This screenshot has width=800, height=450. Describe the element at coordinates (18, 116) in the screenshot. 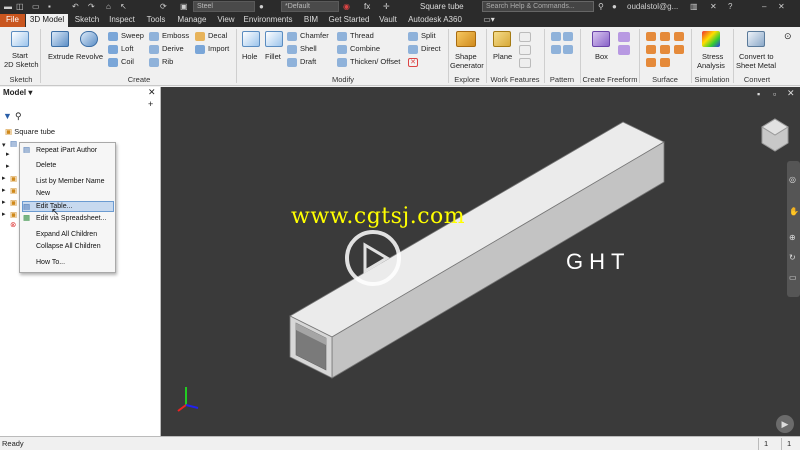

I see `search-icon: ⚲` at that location.